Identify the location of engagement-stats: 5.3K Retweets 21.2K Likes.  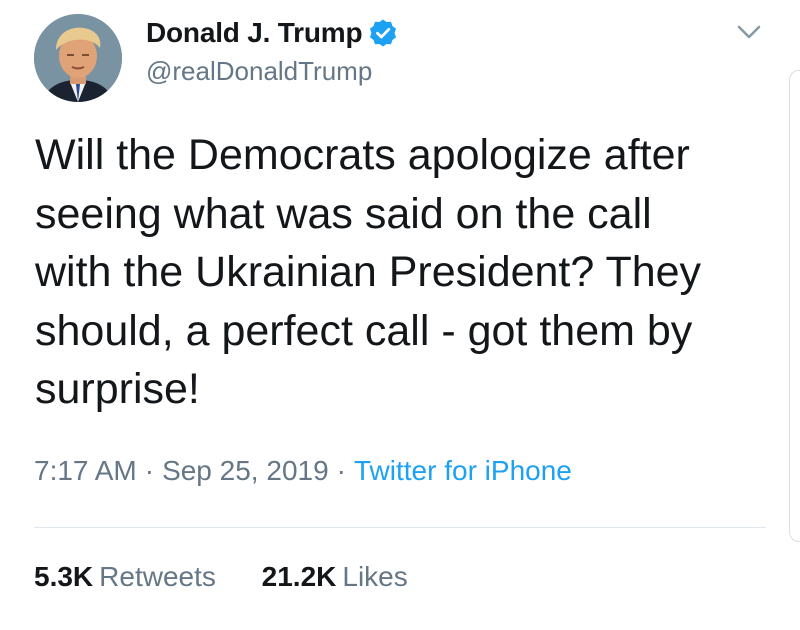
(221, 577).